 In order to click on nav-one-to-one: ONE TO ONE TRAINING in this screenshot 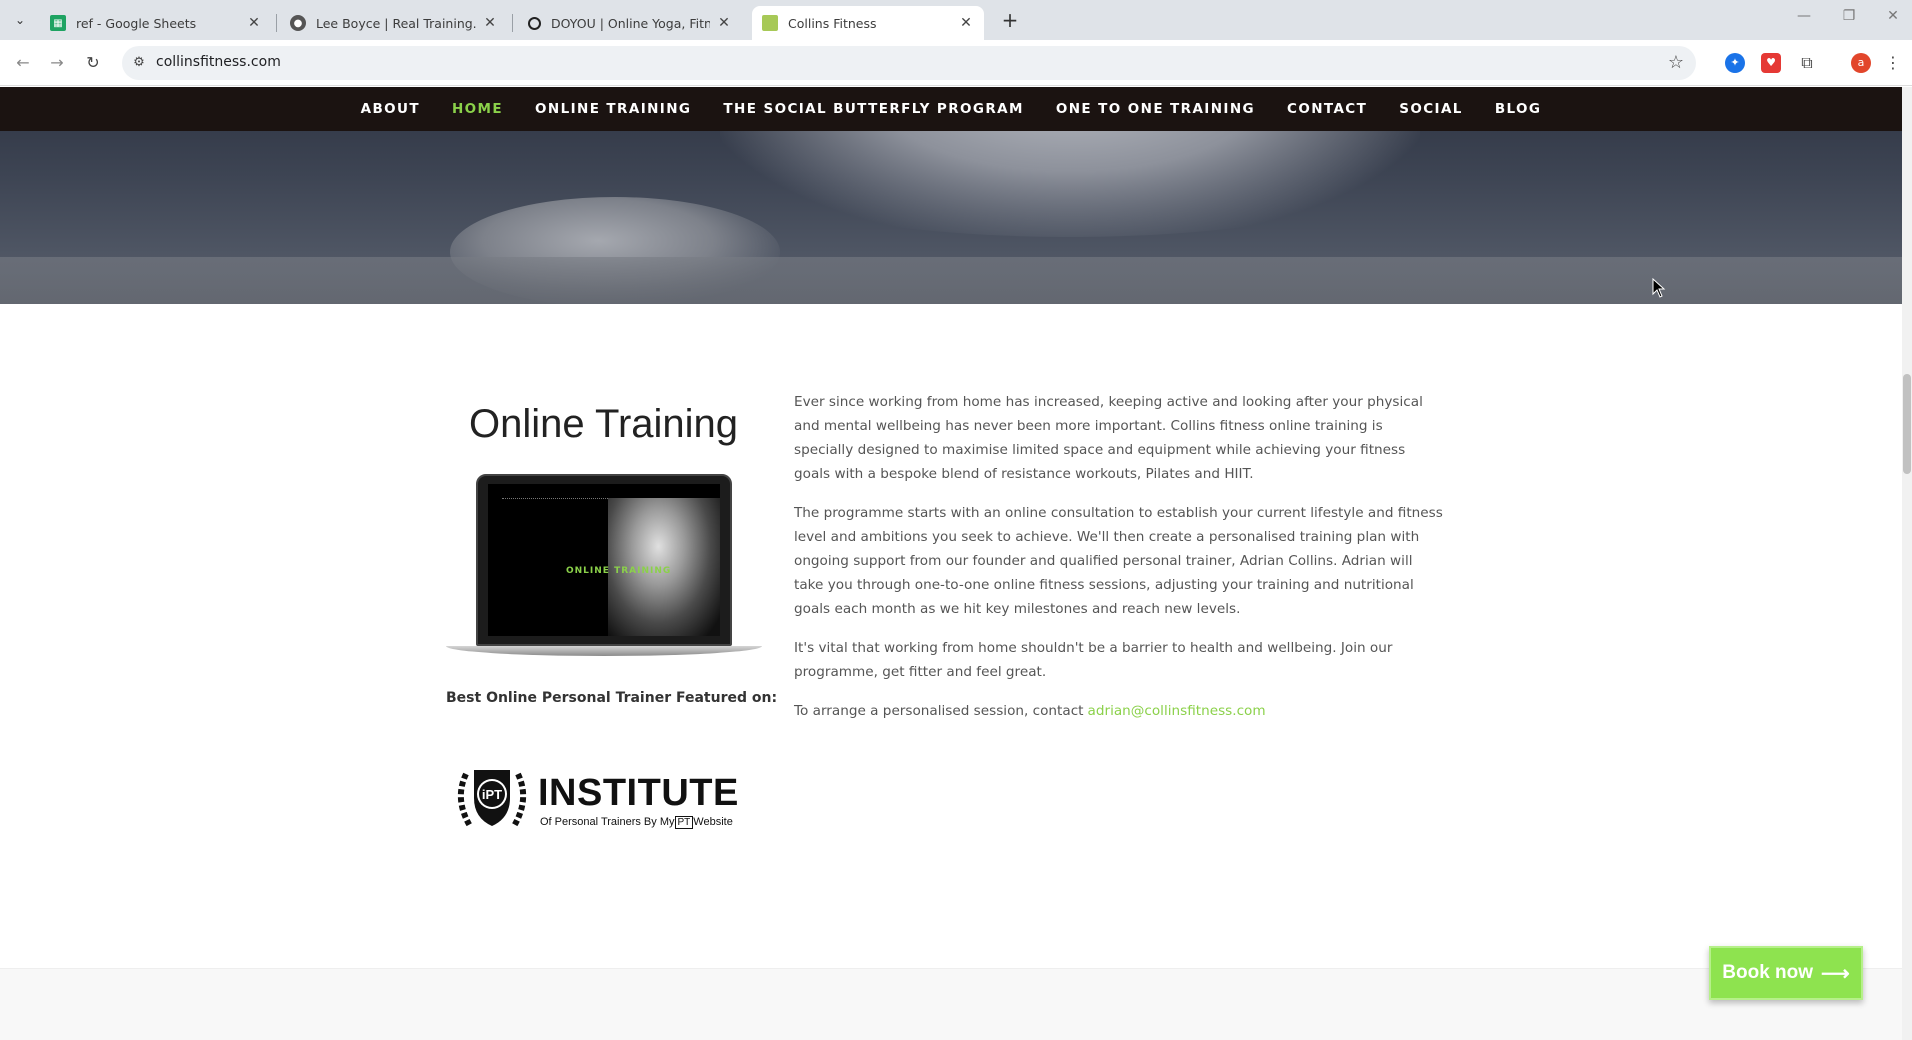, I will do `click(1155, 109)`.